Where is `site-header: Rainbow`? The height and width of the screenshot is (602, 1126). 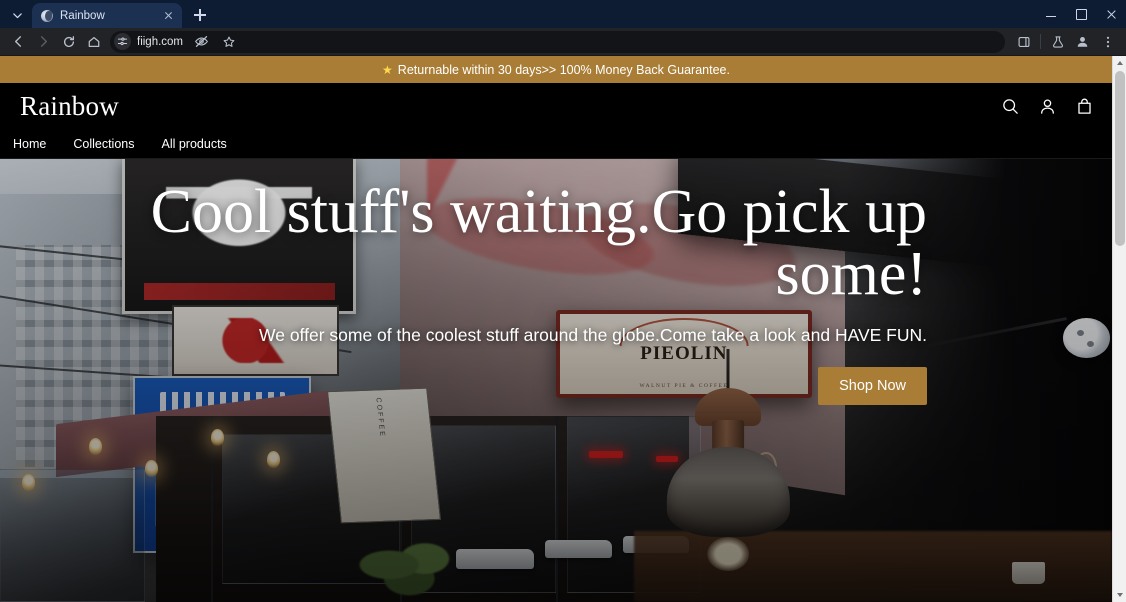 site-header: Rainbow is located at coordinates (556, 106).